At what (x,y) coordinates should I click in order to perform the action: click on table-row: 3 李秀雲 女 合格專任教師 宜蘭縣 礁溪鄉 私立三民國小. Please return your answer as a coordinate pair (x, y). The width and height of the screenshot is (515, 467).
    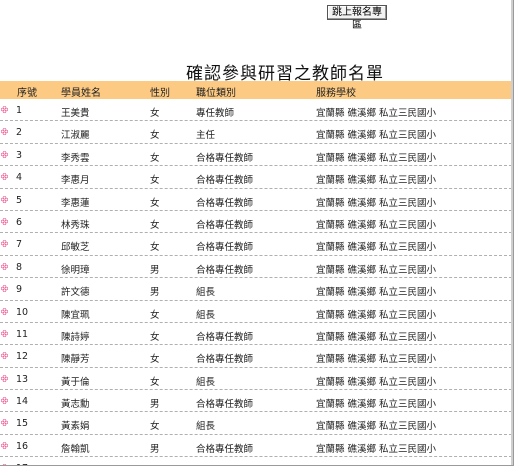
    Looking at the image, I should click on (256, 155).